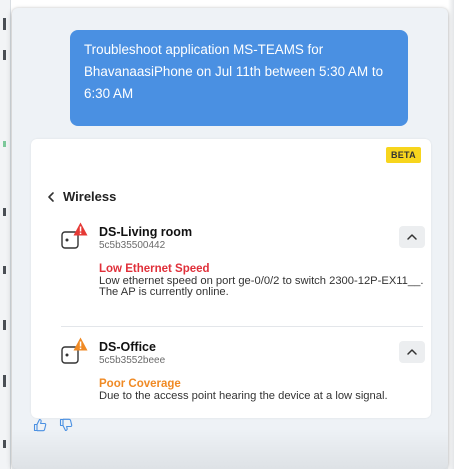  Describe the element at coordinates (242, 326) in the screenshot. I see `divider` at that location.